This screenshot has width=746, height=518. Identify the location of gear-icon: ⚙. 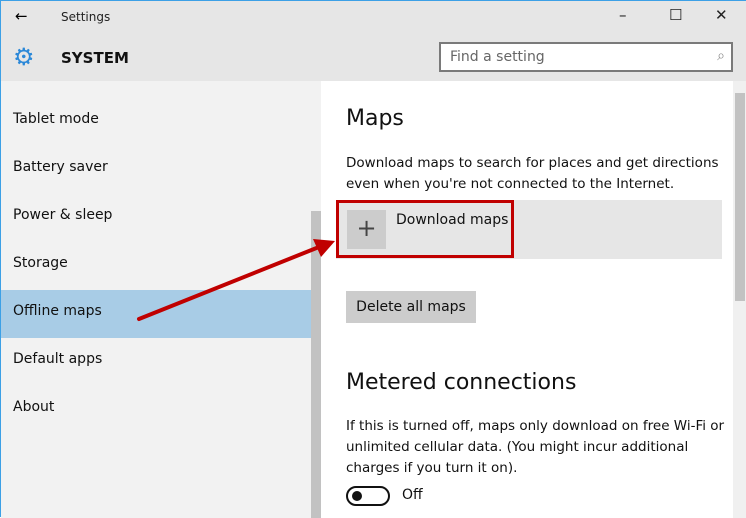
(24, 57).